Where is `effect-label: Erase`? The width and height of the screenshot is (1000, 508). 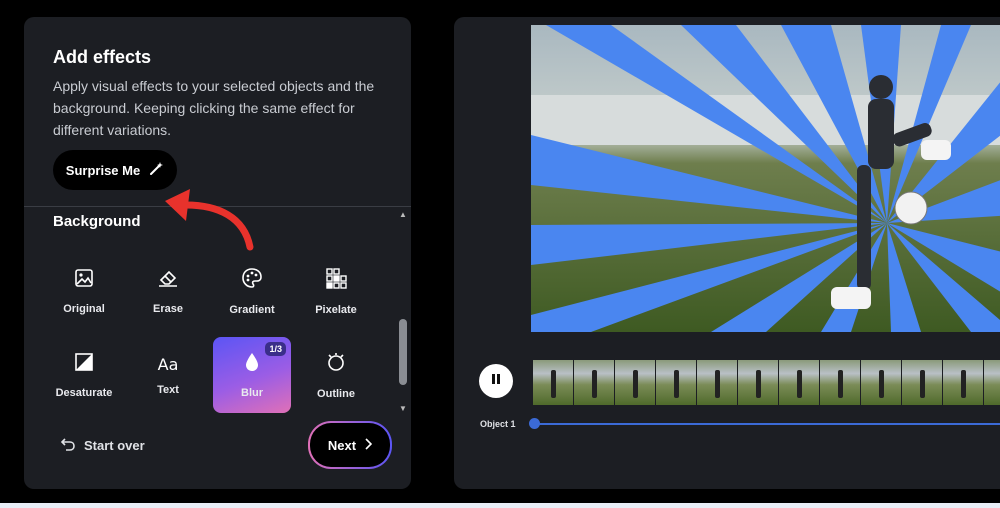
effect-label: Erase is located at coordinates (168, 308).